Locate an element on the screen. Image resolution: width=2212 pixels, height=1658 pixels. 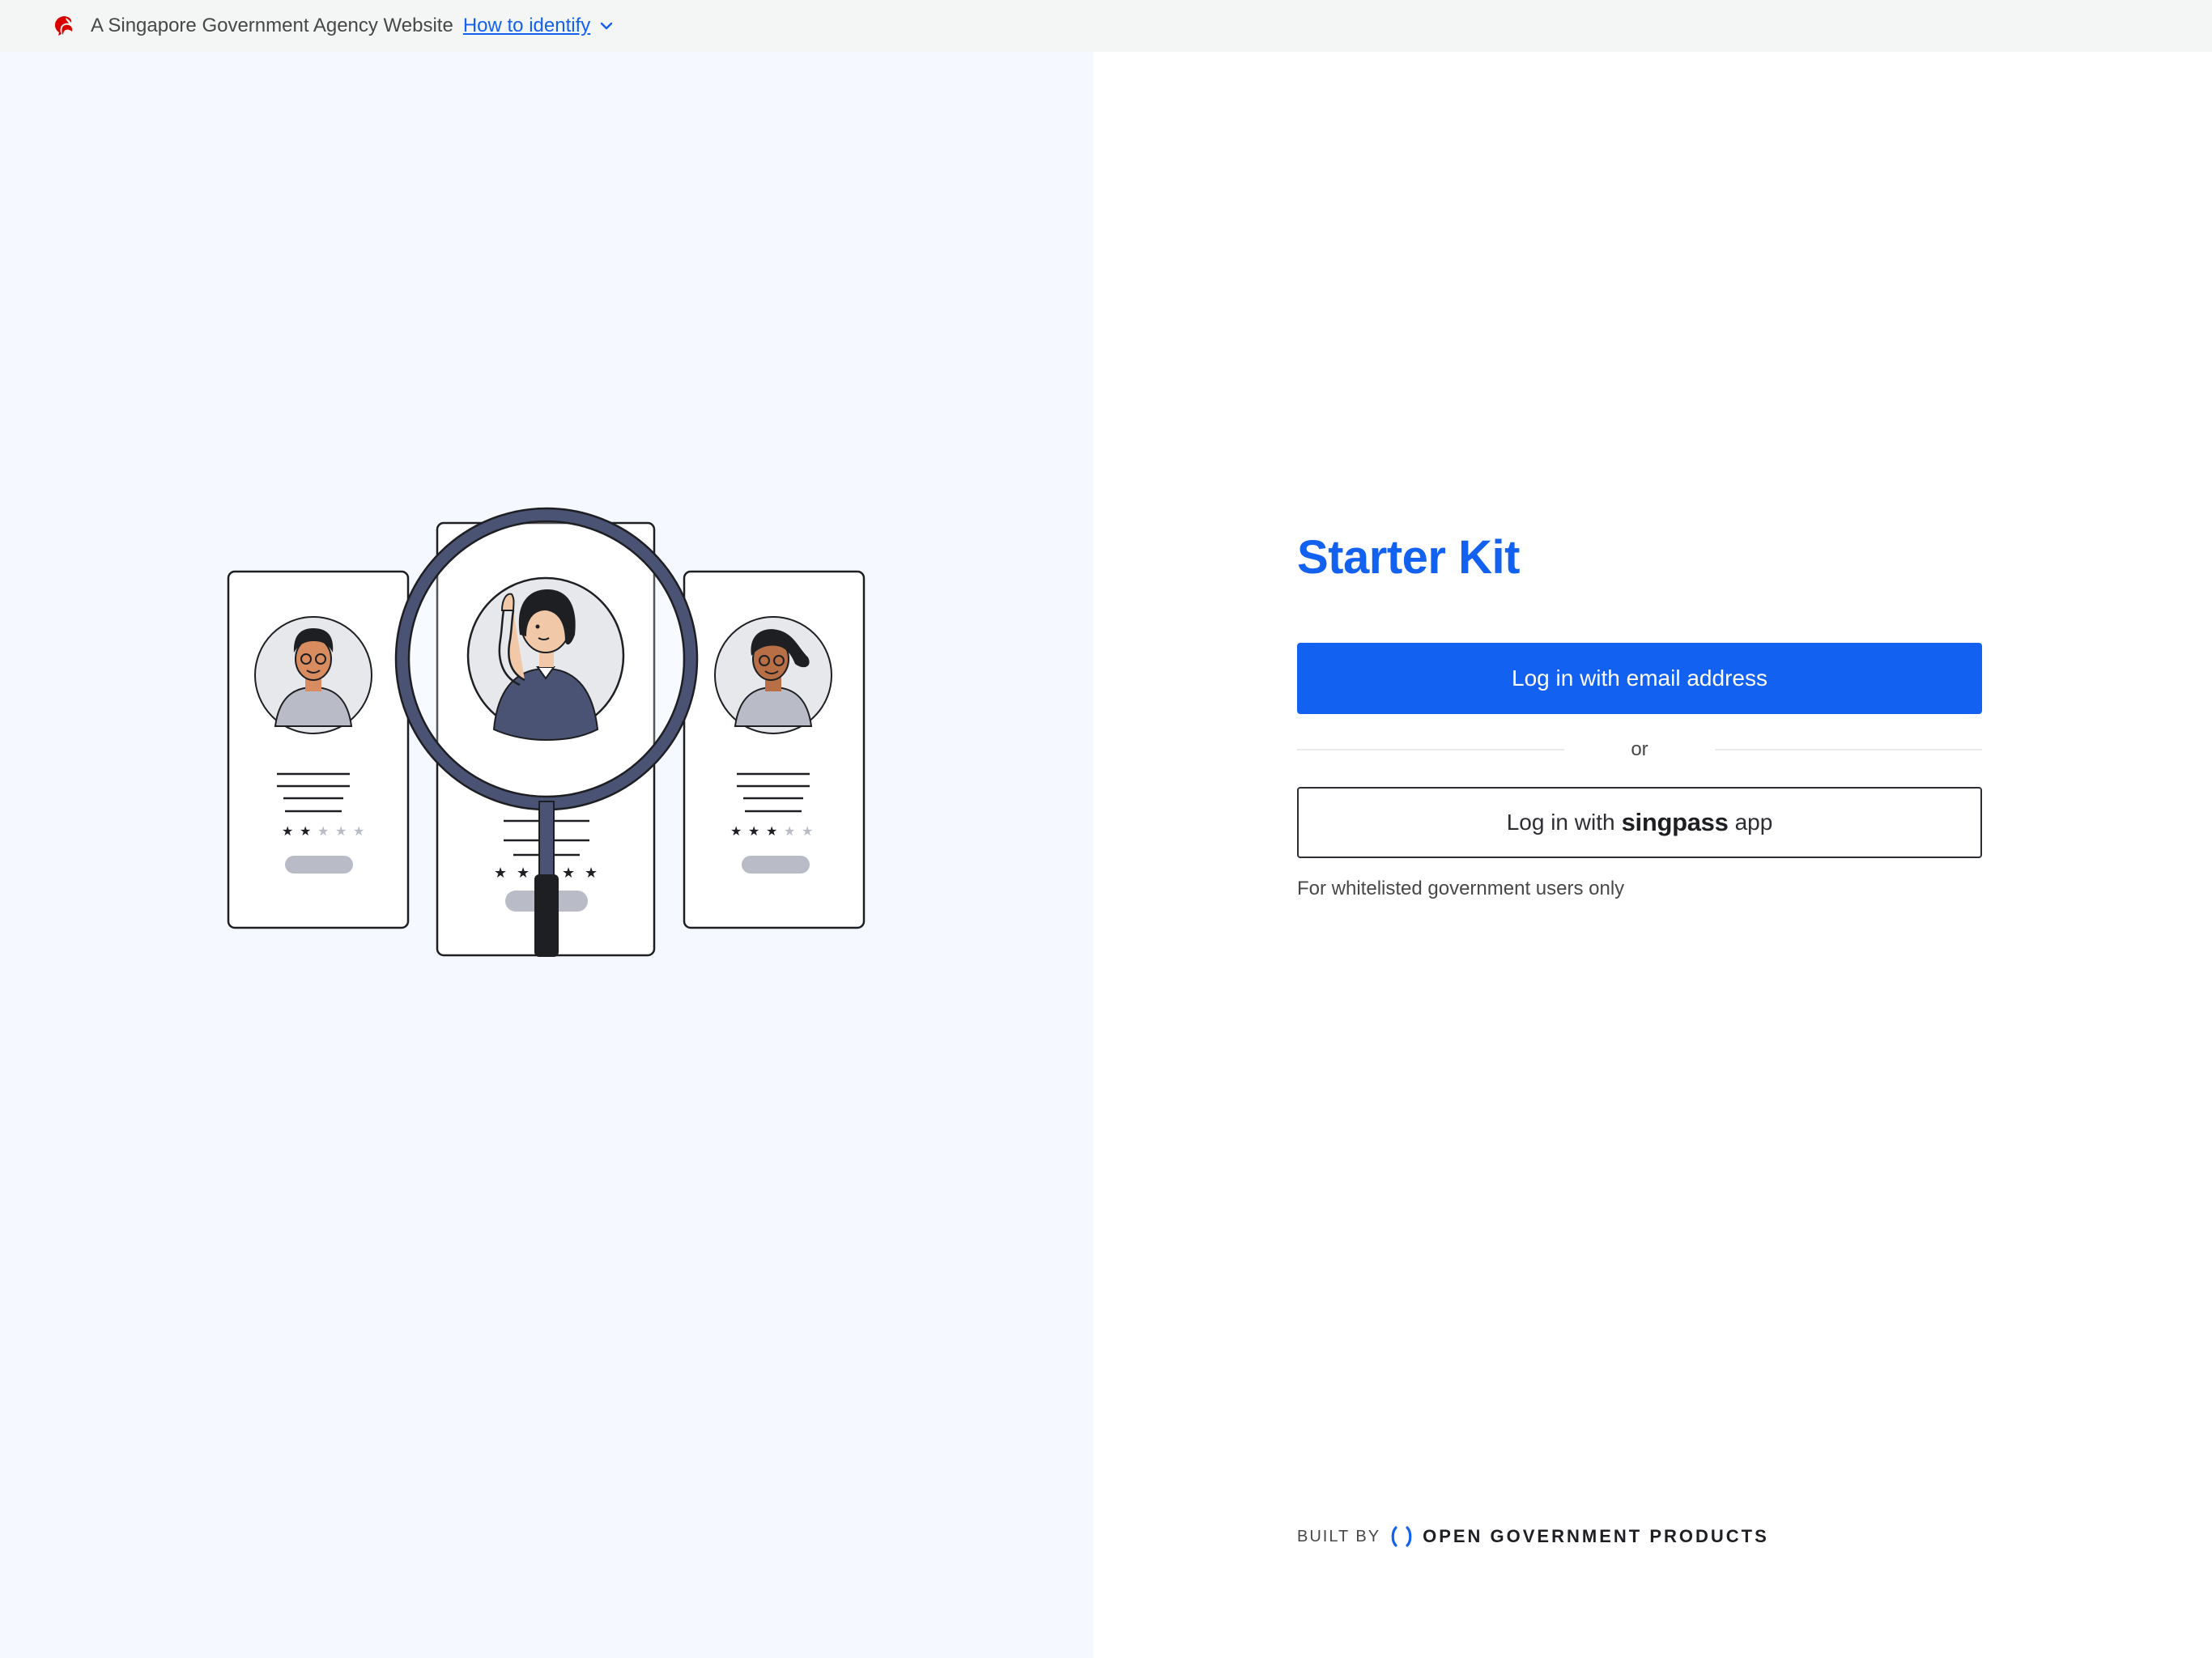
chevron-down-icon is located at coordinates (606, 26).